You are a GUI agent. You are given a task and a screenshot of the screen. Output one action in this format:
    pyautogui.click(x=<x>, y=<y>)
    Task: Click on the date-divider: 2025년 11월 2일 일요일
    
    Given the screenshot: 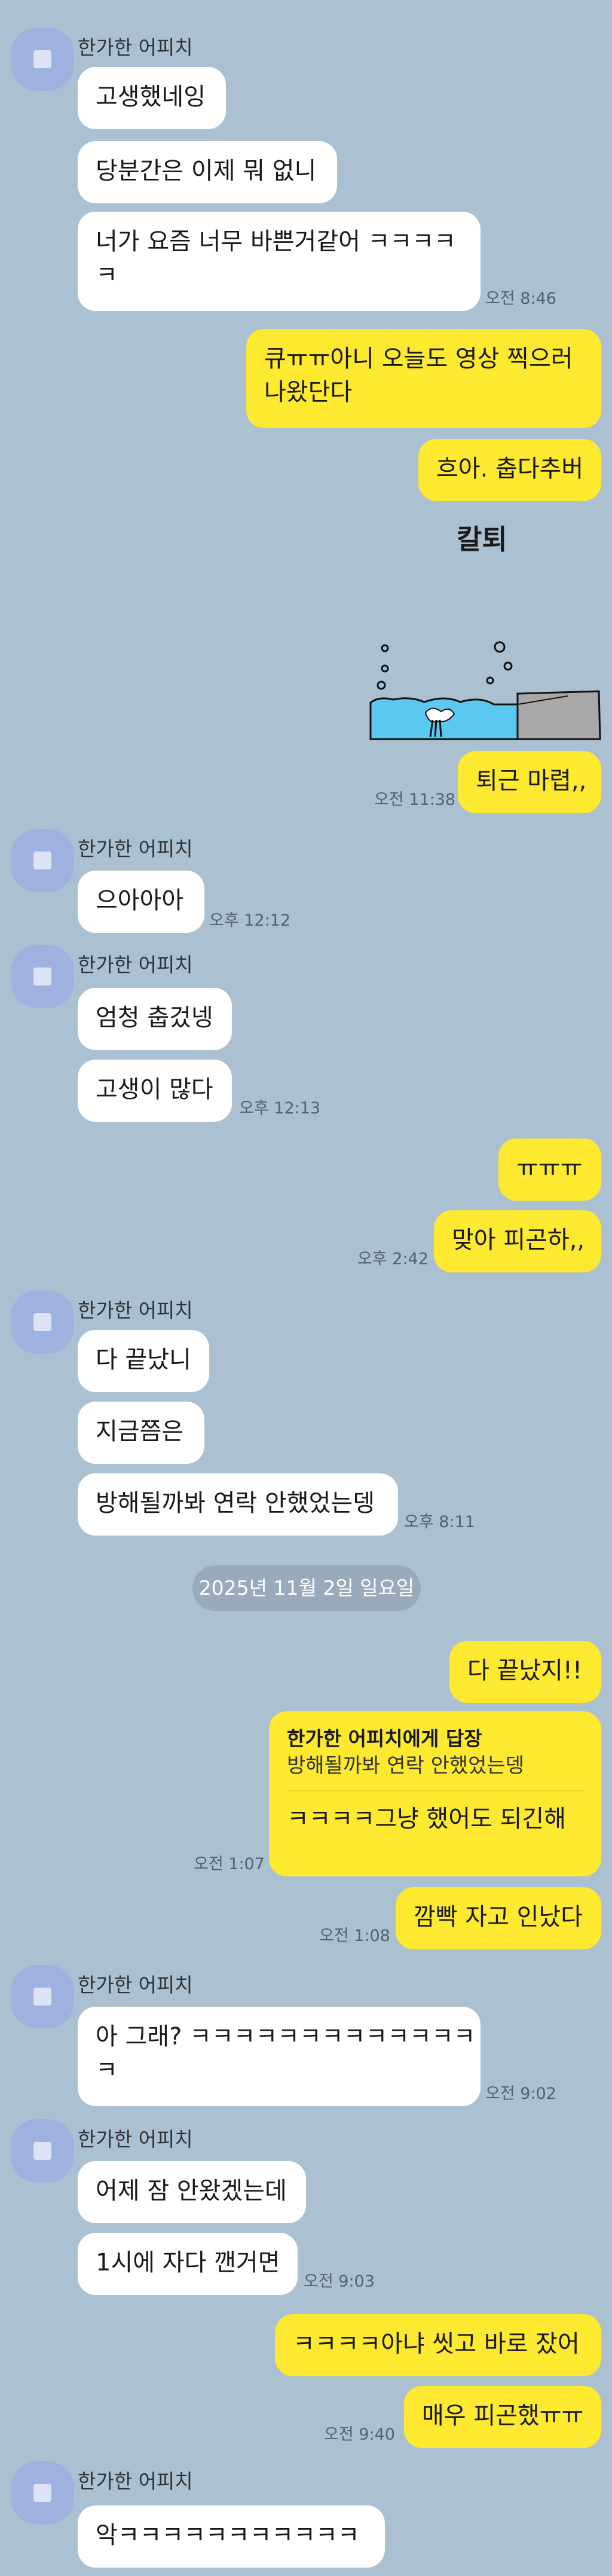 What is the action you would take?
    pyautogui.click(x=306, y=1588)
    